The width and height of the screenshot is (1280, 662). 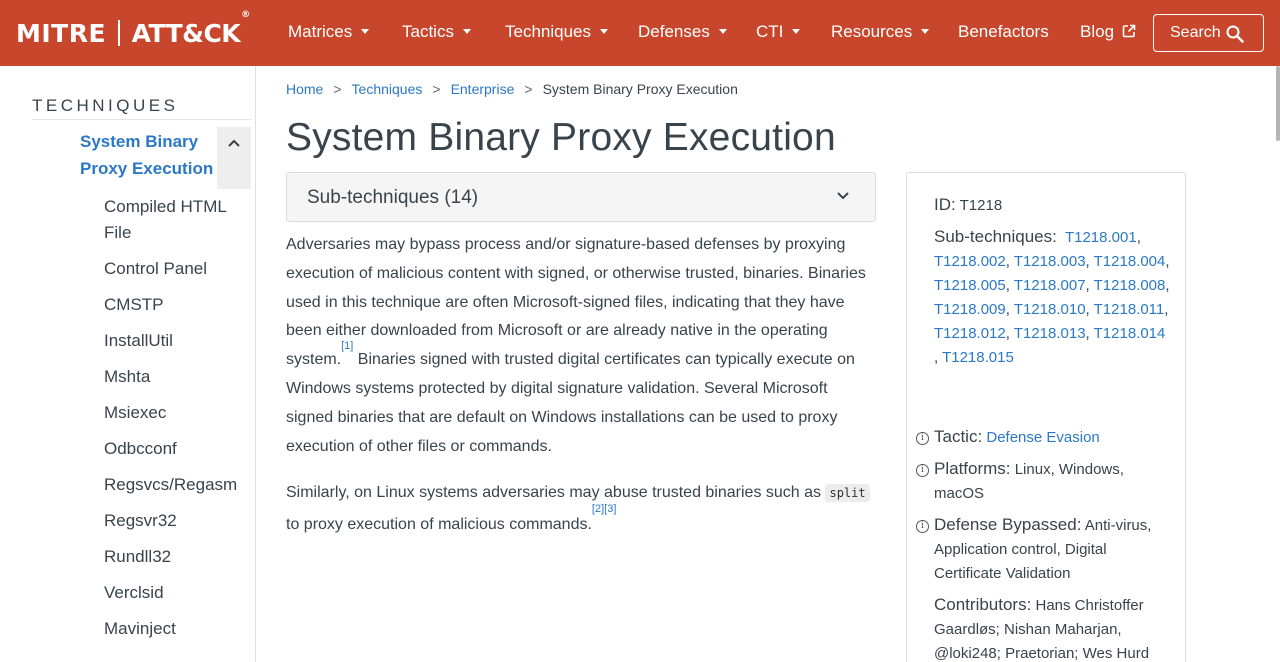 What do you see at coordinates (148, 155) in the screenshot?
I see `sidebar-item-active: System Binary Proxy Execution` at bounding box center [148, 155].